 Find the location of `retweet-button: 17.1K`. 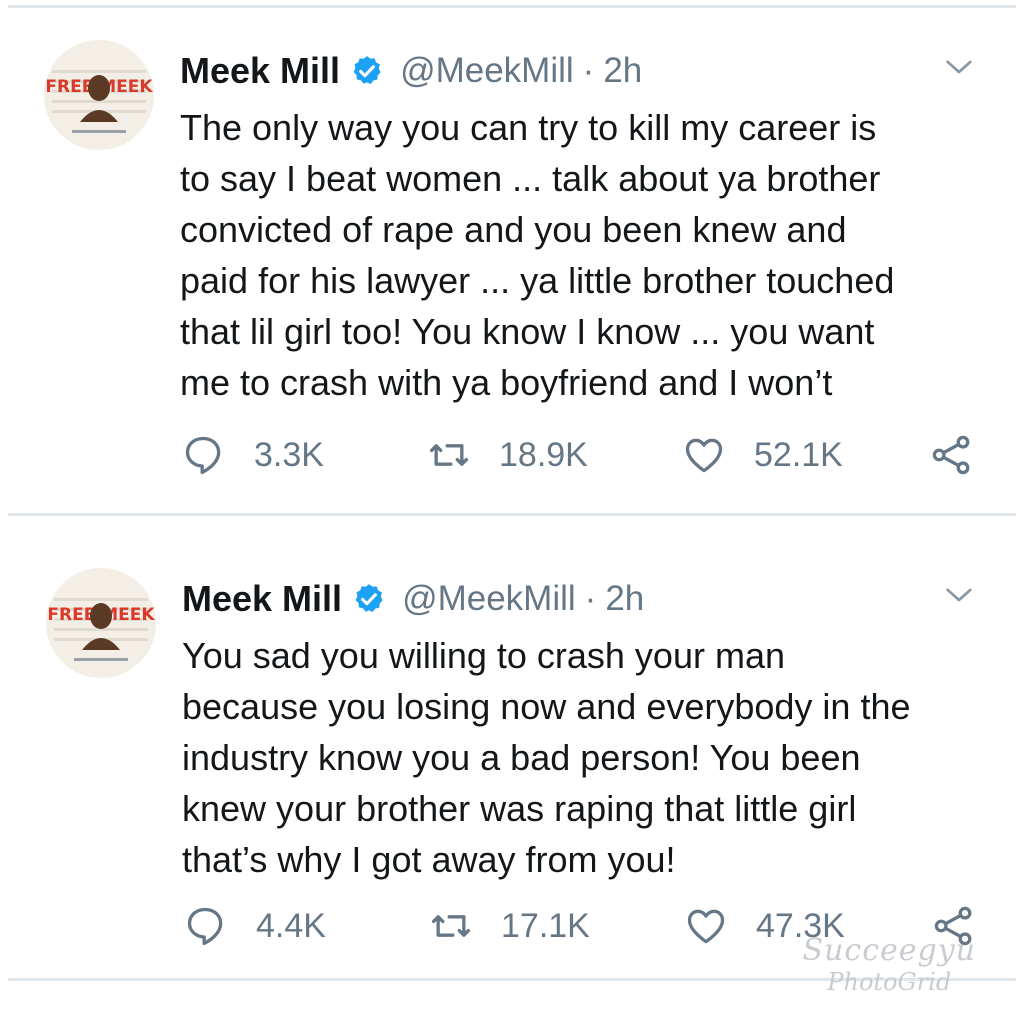

retweet-button: 17.1K is located at coordinates (509, 926).